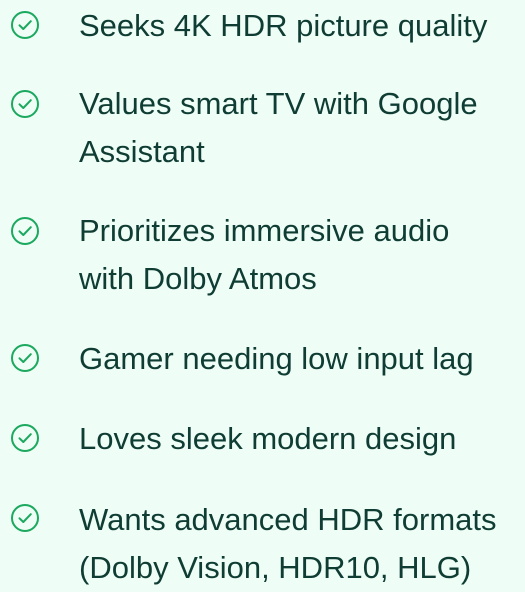 Image resolution: width=525 pixels, height=592 pixels. I want to click on list-item-line: with Dolby Atmos, so click(198, 278).